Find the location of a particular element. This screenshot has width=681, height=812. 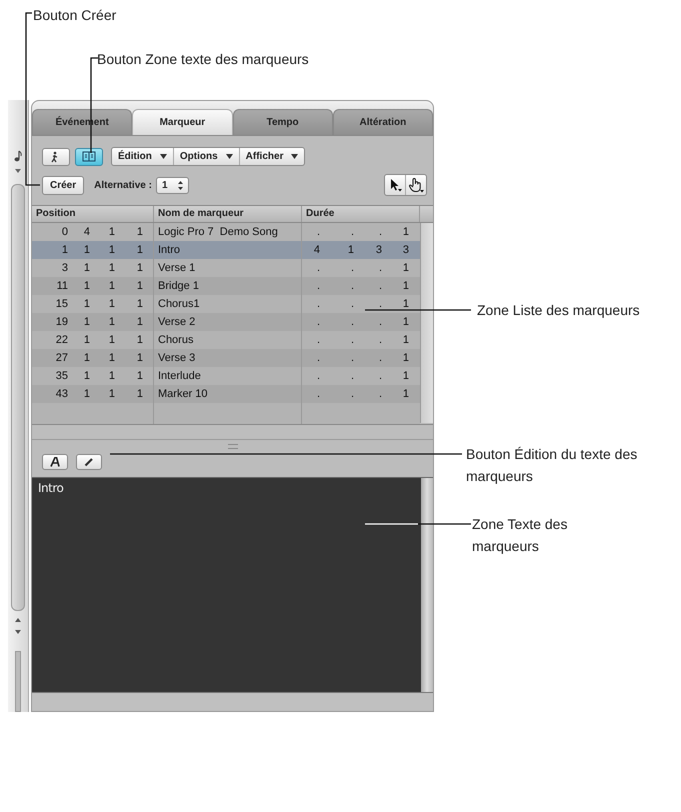

tab: Tempo is located at coordinates (282, 122).